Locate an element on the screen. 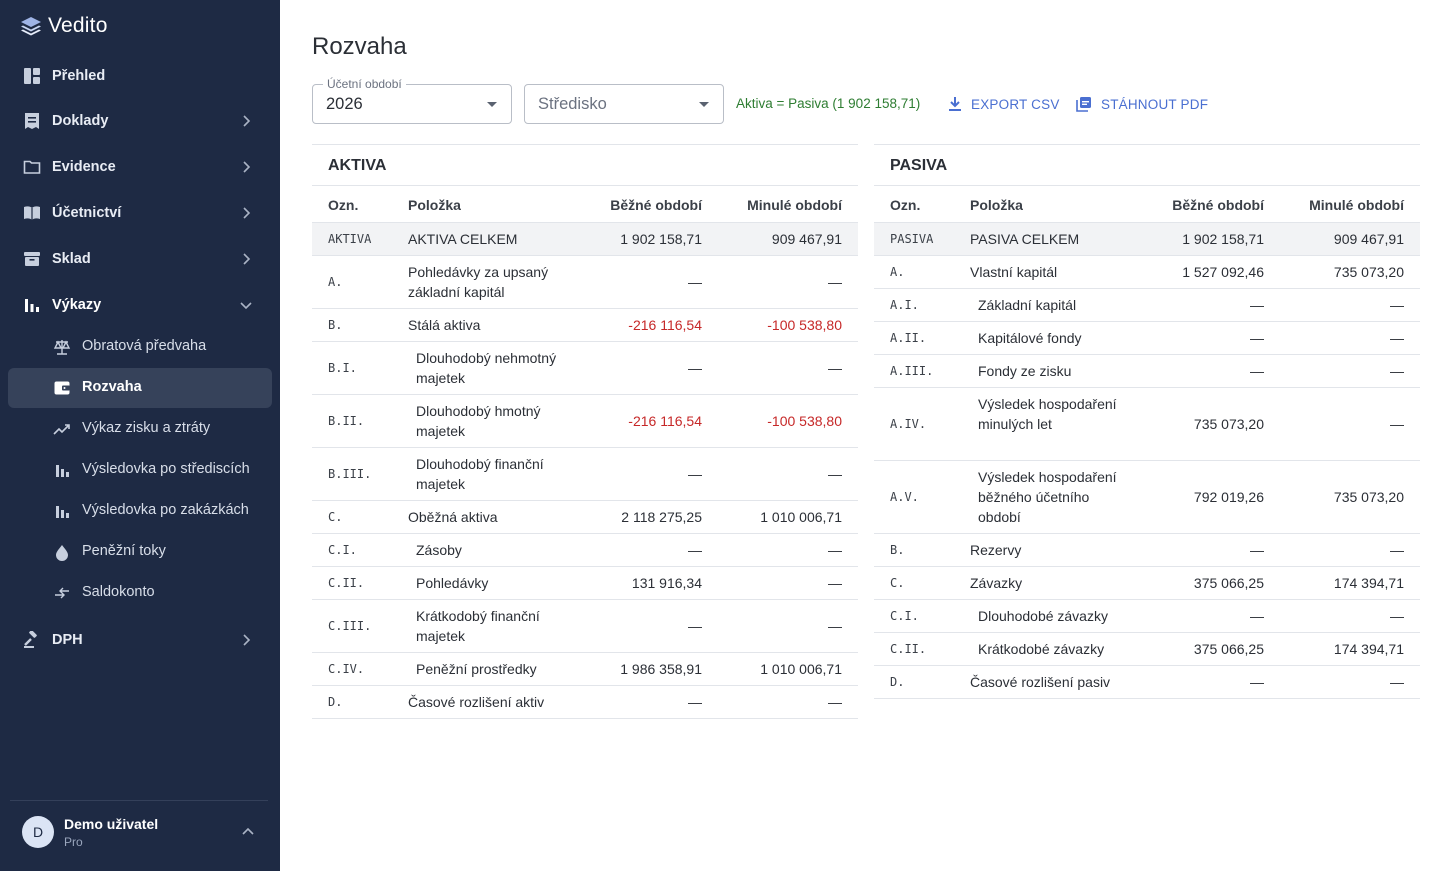 The height and width of the screenshot is (871, 1452). row-name: AKTIVA CELKEM is located at coordinates (463, 239).